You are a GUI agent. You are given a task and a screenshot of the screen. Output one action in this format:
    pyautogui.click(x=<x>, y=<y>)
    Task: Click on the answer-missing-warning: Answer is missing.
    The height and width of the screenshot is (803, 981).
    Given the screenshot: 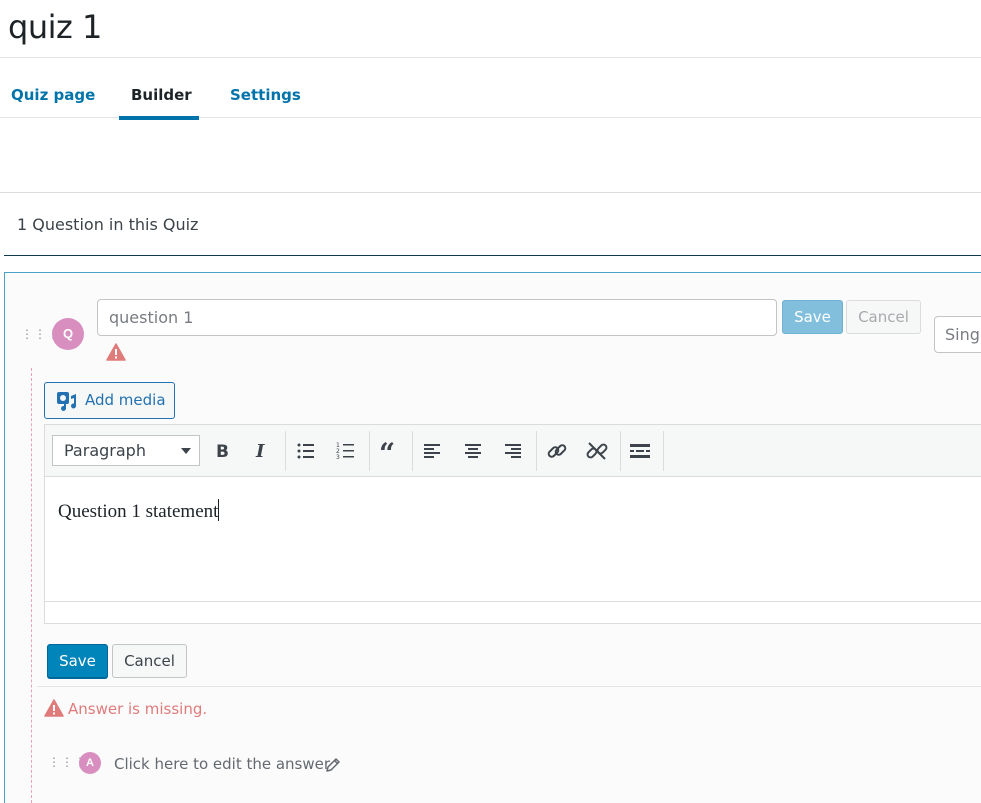 What is the action you would take?
    pyautogui.click(x=138, y=709)
    